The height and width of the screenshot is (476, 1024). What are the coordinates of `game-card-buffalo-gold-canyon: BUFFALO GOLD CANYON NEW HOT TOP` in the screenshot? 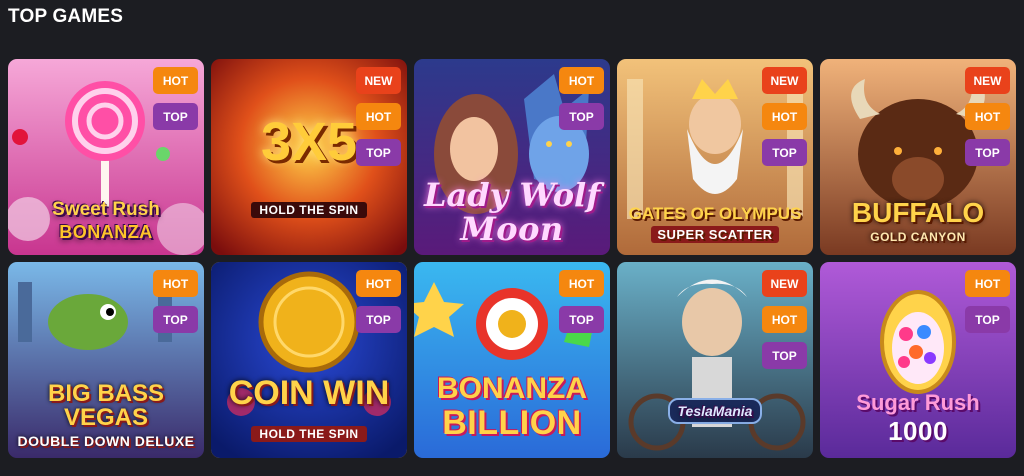 It's located at (918, 157).